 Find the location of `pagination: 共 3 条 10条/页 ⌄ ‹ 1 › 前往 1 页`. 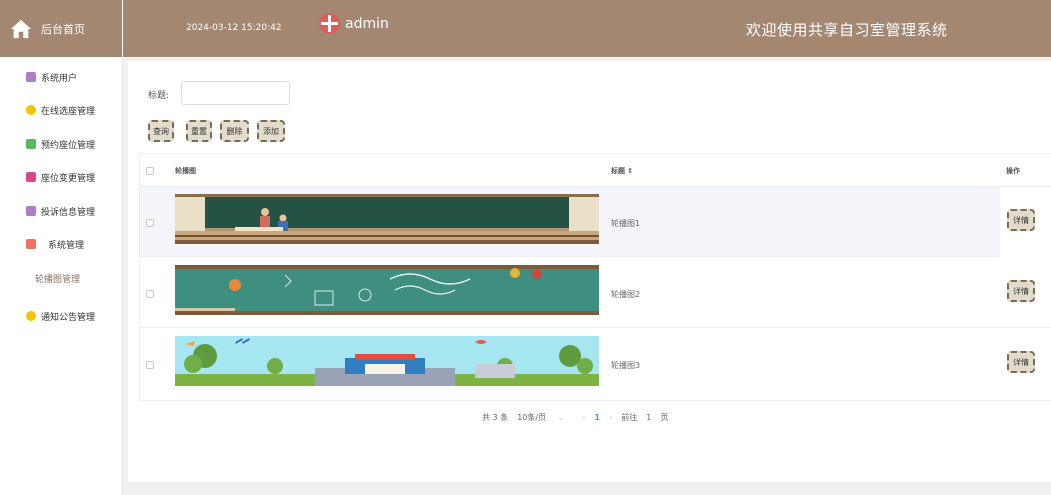

pagination: 共 3 条 10条/页 ⌄ ‹ 1 › 前往 1 页 is located at coordinates (579, 417).